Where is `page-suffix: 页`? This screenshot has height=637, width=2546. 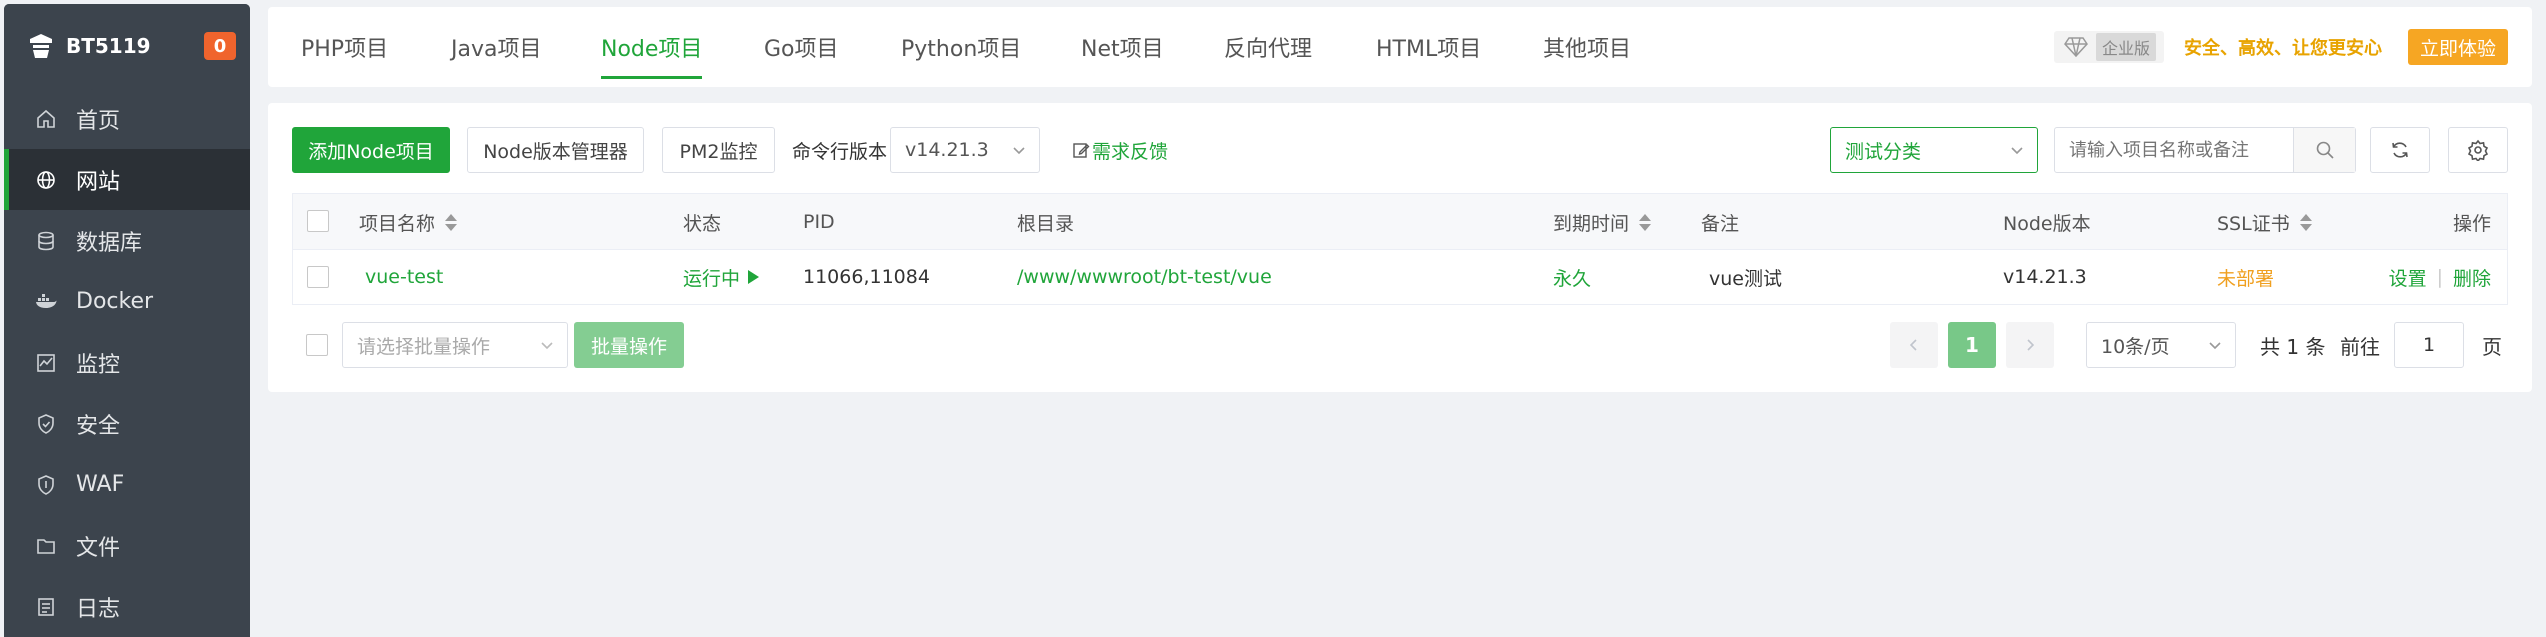 page-suffix: 页 is located at coordinates (2492, 346).